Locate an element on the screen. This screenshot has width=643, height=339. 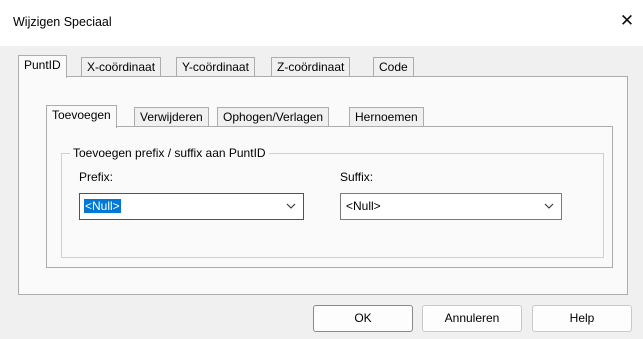
tab-ophogen-verlagen: Ophogen/Verlagen is located at coordinates (273, 117).